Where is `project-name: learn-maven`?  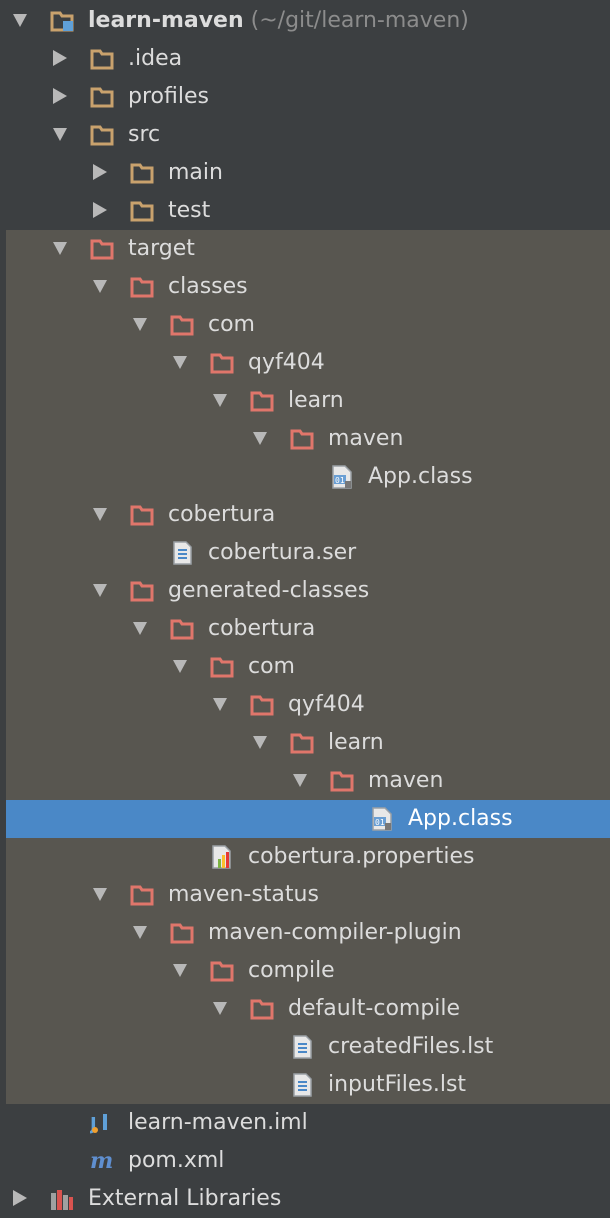 project-name: learn-maven is located at coordinates (166, 20).